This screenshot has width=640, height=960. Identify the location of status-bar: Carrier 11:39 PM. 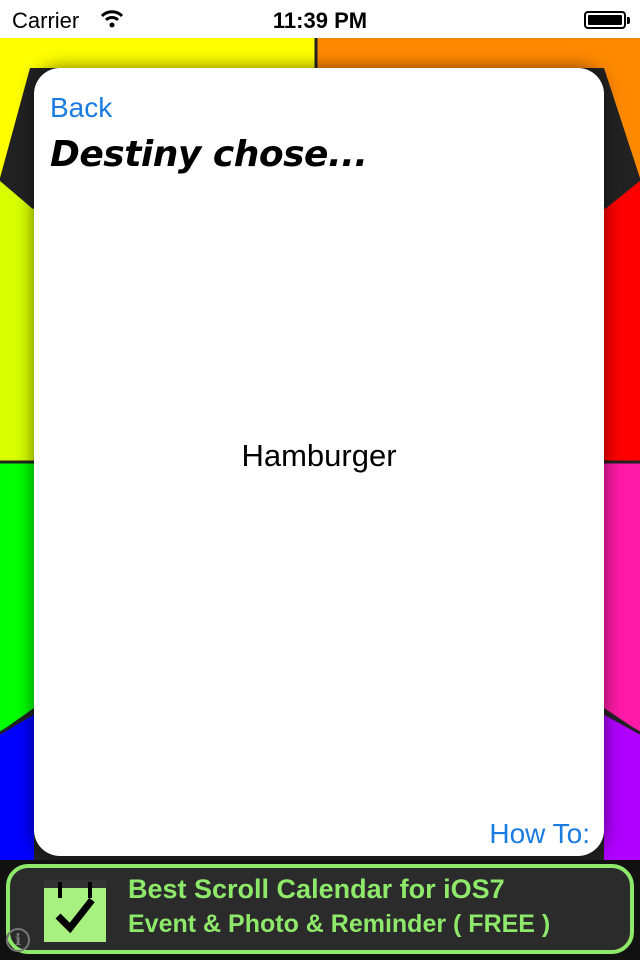
(320, 19).